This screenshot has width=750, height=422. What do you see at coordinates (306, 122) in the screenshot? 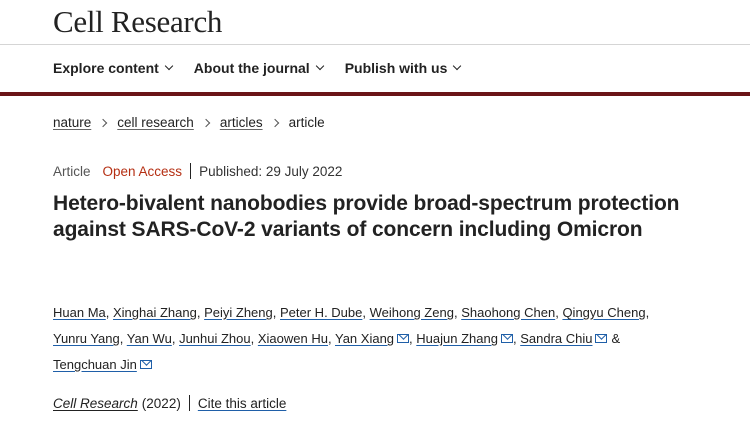
I see `breadcrumb-current: article` at bounding box center [306, 122].